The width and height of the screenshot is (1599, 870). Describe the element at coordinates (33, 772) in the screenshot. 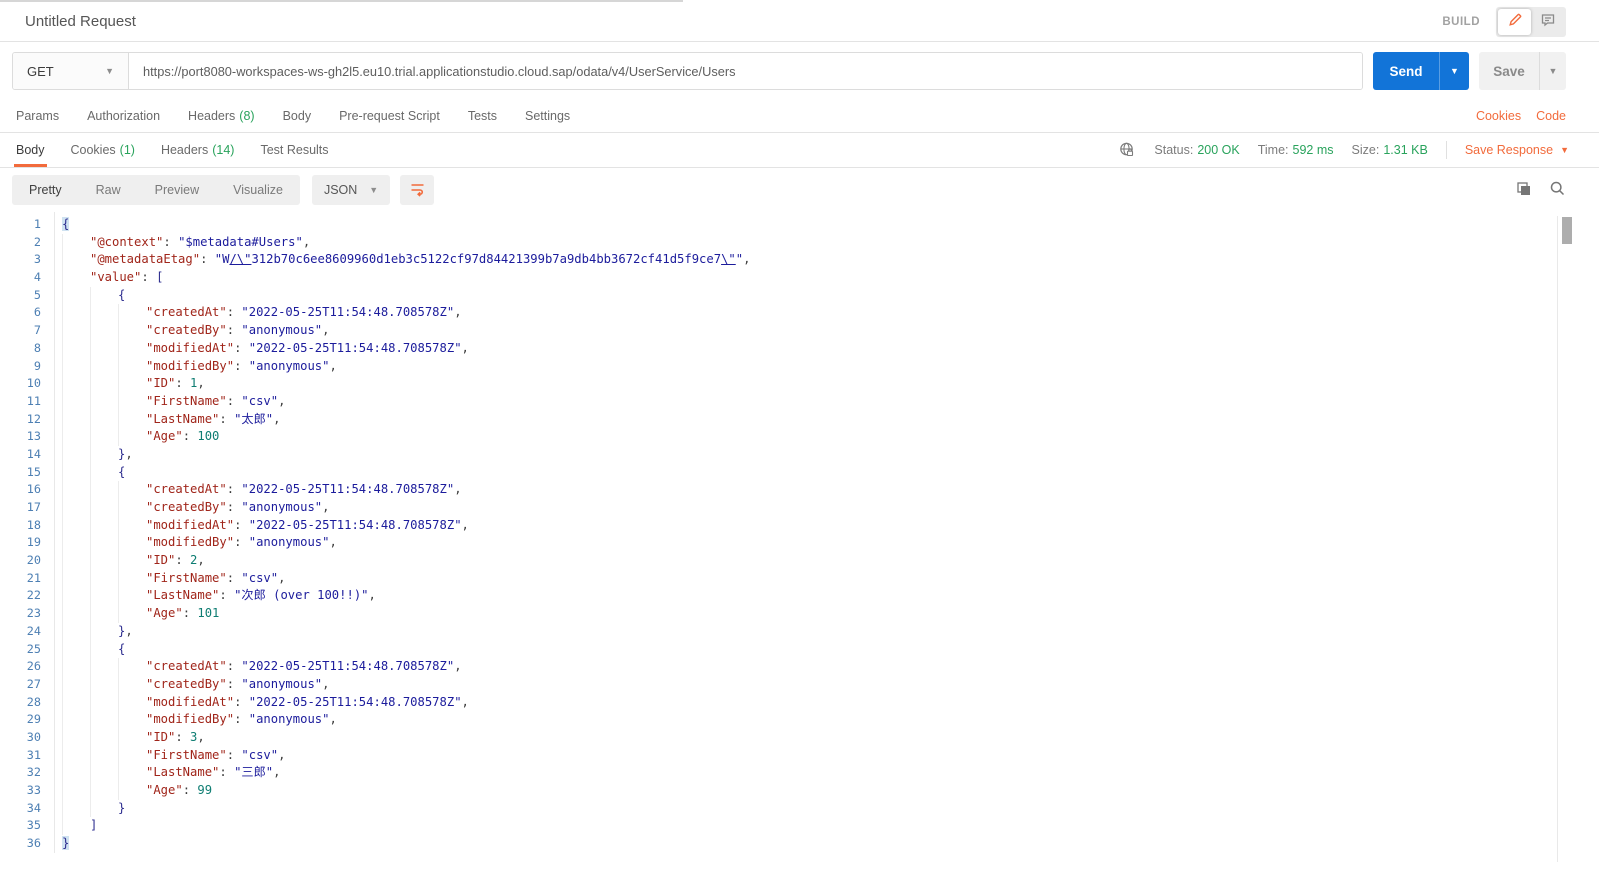

I see `line-number: 32` at that location.